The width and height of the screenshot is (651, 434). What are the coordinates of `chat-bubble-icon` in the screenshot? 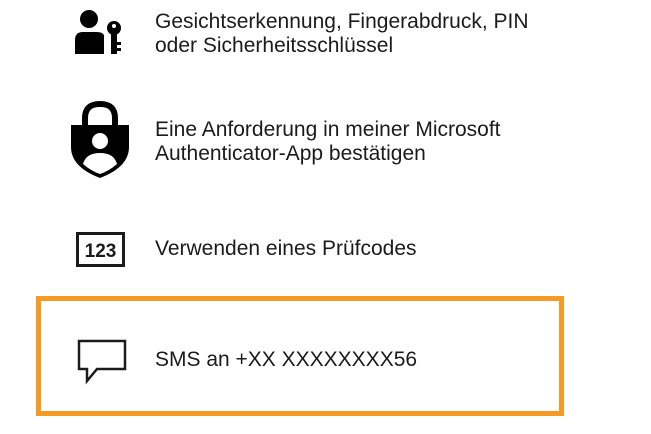 It's located at (102, 364).